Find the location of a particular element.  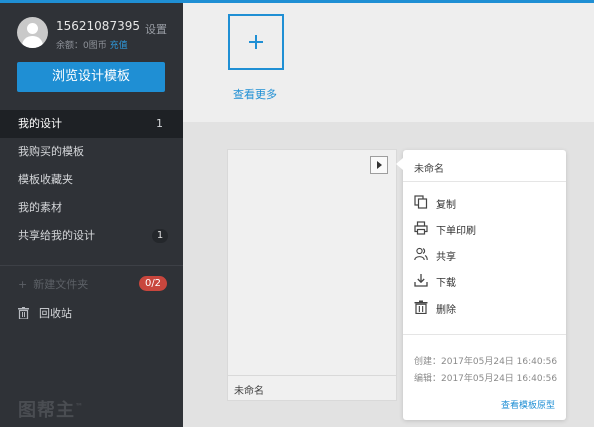

avatar is located at coordinates (32, 32).